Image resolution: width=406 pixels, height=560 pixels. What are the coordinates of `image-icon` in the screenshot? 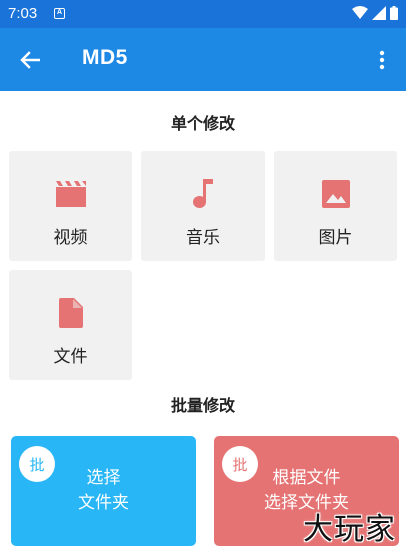 It's located at (336, 194).